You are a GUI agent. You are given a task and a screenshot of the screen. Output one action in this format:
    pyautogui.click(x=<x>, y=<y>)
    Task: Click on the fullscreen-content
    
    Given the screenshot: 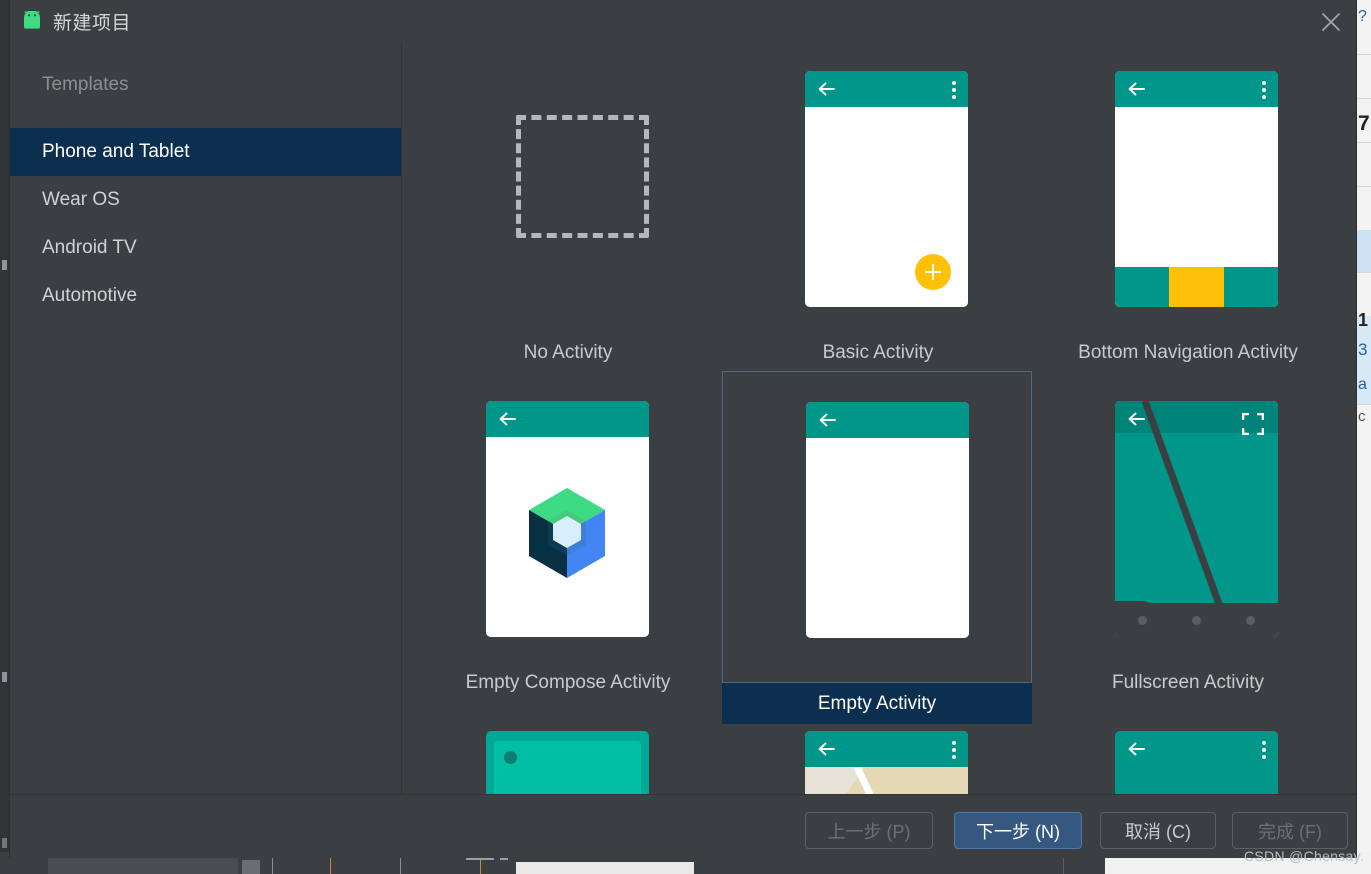 What is the action you would take?
    pyautogui.click(x=1196, y=519)
    